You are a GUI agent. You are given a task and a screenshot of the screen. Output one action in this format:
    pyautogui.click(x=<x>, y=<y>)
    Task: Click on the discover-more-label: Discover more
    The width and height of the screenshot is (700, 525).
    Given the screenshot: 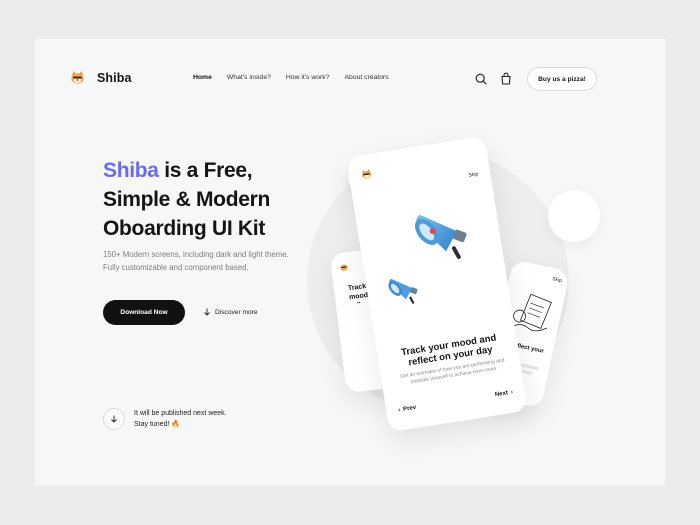 What is the action you would take?
    pyautogui.click(x=236, y=312)
    